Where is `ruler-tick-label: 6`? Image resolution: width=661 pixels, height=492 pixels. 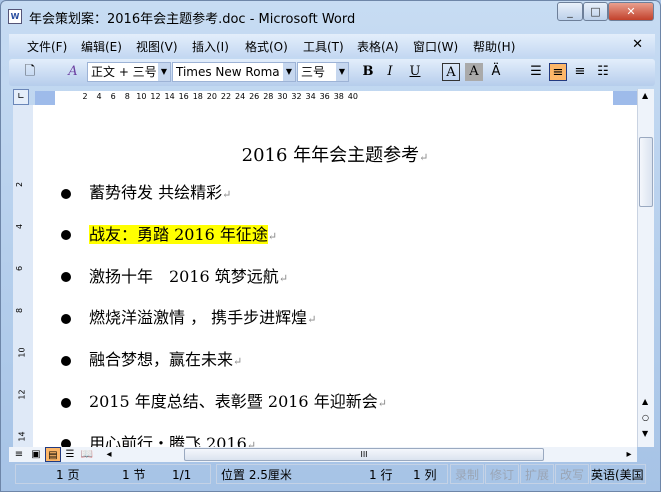
ruler-tick-label: 6 is located at coordinates (113, 96).